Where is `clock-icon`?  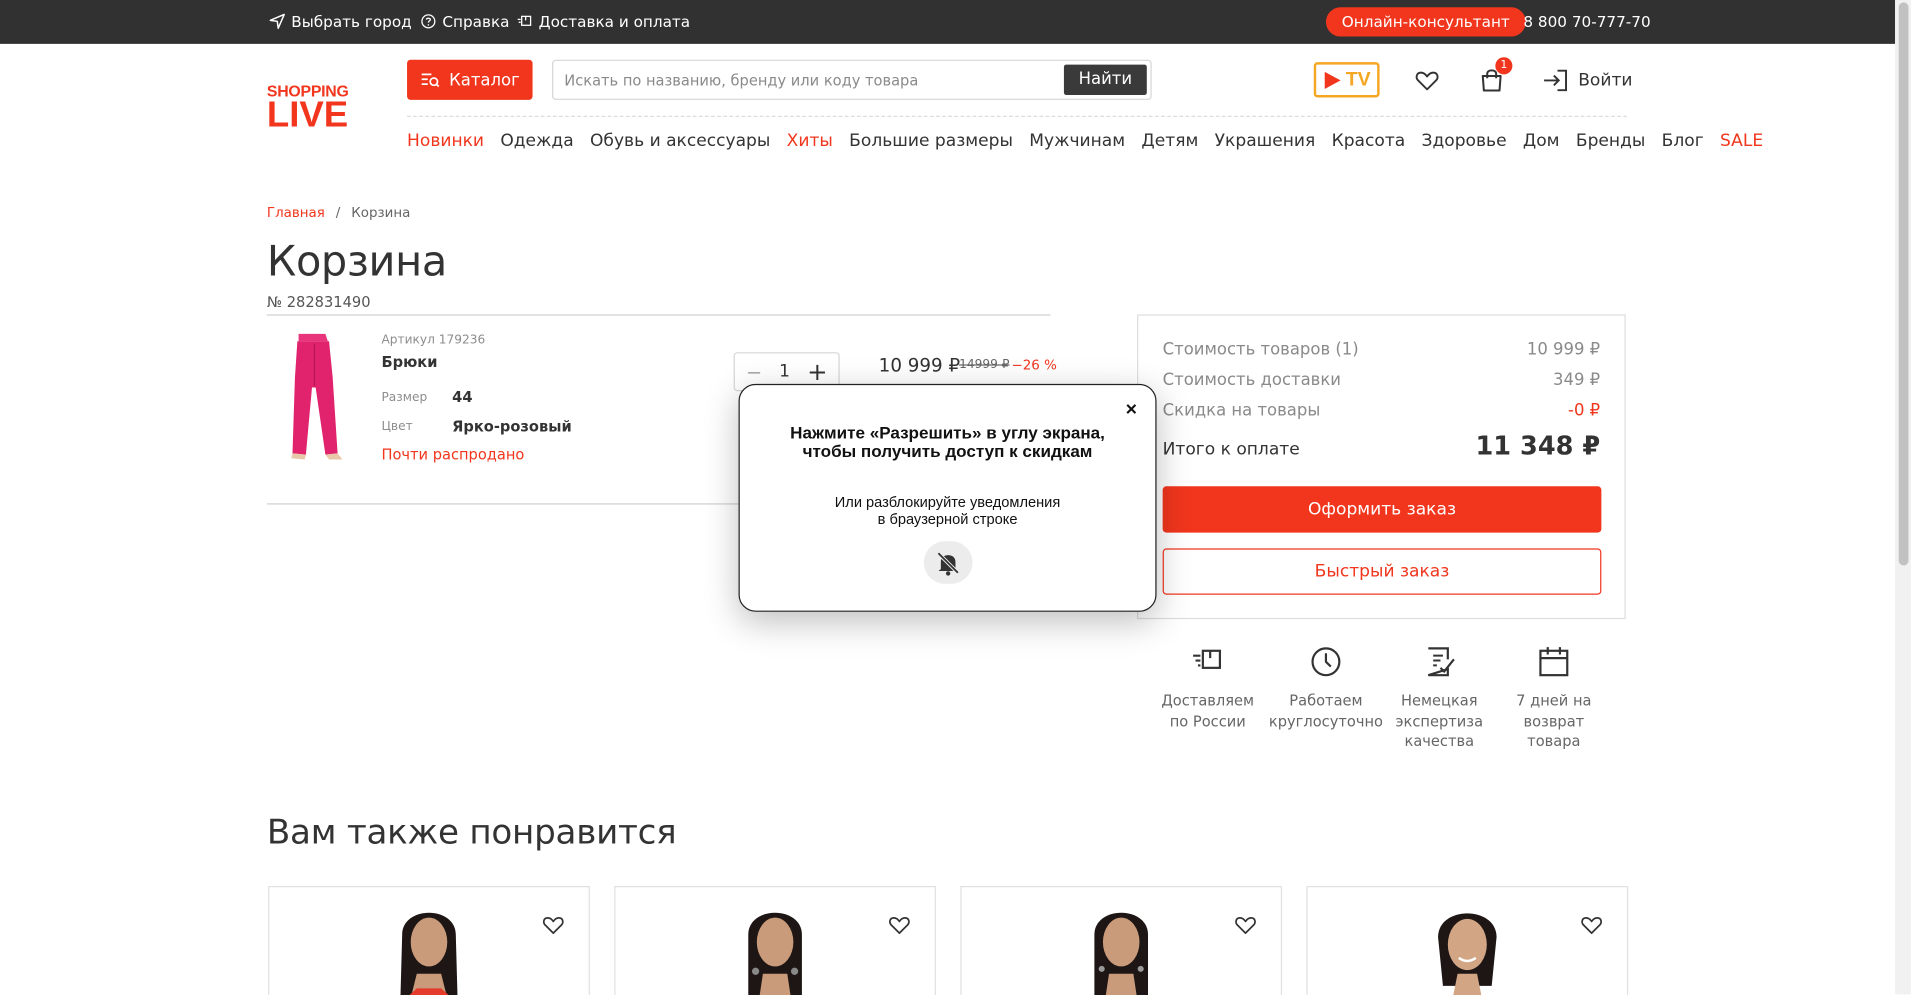
clock-icon is located at coordinates (1326, 662).